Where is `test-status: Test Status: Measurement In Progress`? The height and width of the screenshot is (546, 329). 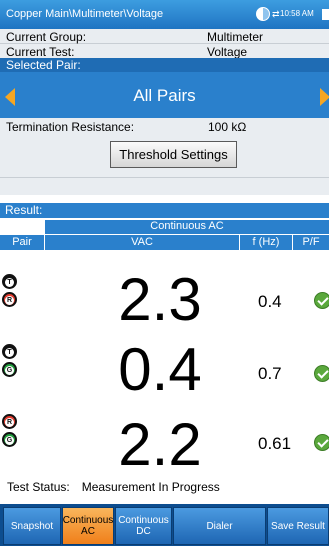
test-status: Test Status: Measurement In Progress is located at coordinates (113, 487).